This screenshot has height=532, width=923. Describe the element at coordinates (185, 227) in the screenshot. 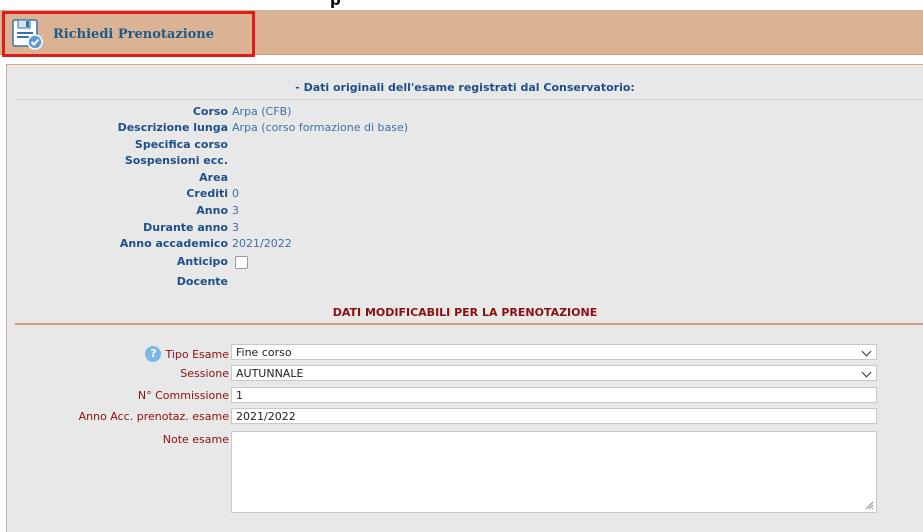

I see `info-label: Durante anno` at that location.